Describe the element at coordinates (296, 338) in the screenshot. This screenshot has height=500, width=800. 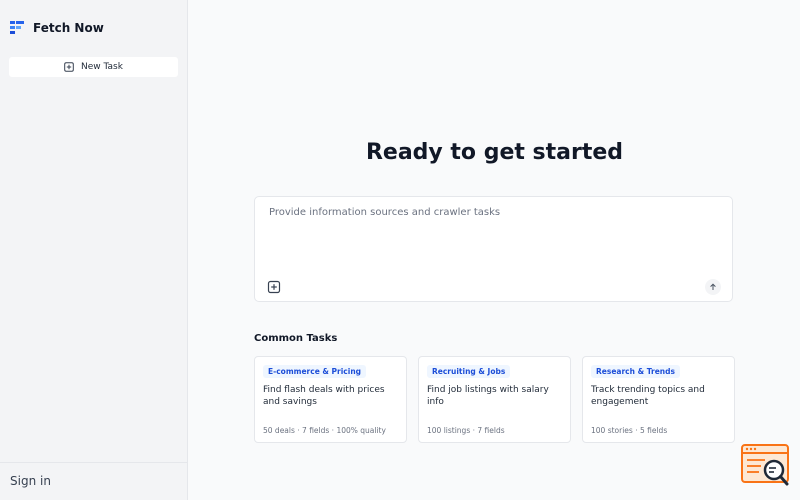
I see `section-title: Common Tasks` at that location.